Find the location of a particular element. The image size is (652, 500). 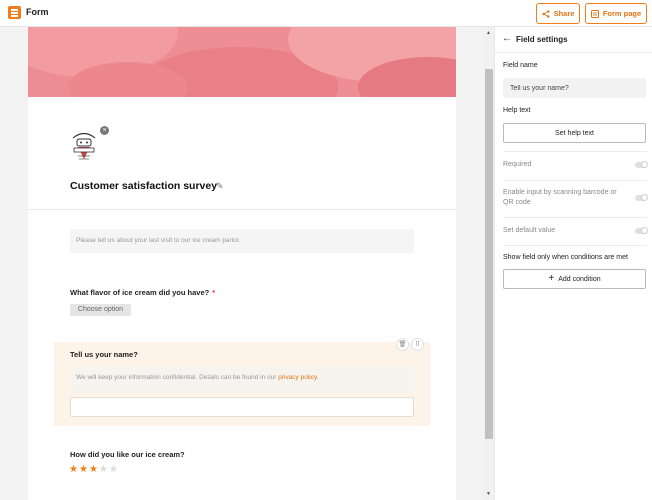

question-name-label: Tell us your name? is located at coordinates (104, 354).